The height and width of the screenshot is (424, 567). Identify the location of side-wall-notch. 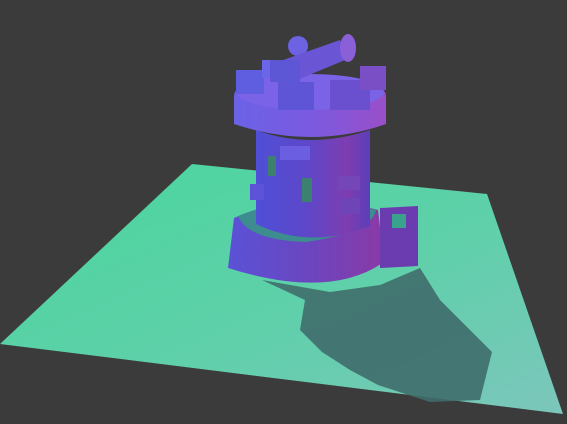
(399, 221).